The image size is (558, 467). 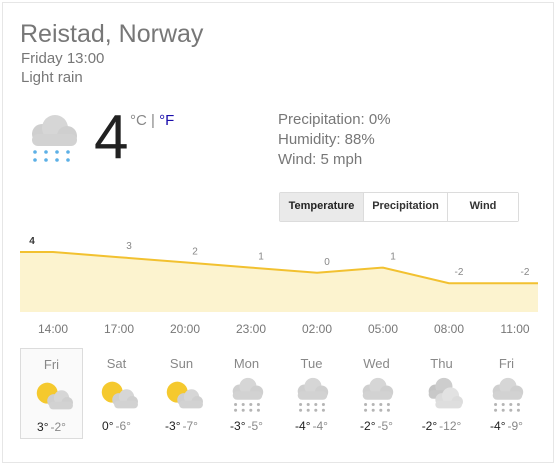 I want to click on current-temperature: 4, so click(x=111, y=137).